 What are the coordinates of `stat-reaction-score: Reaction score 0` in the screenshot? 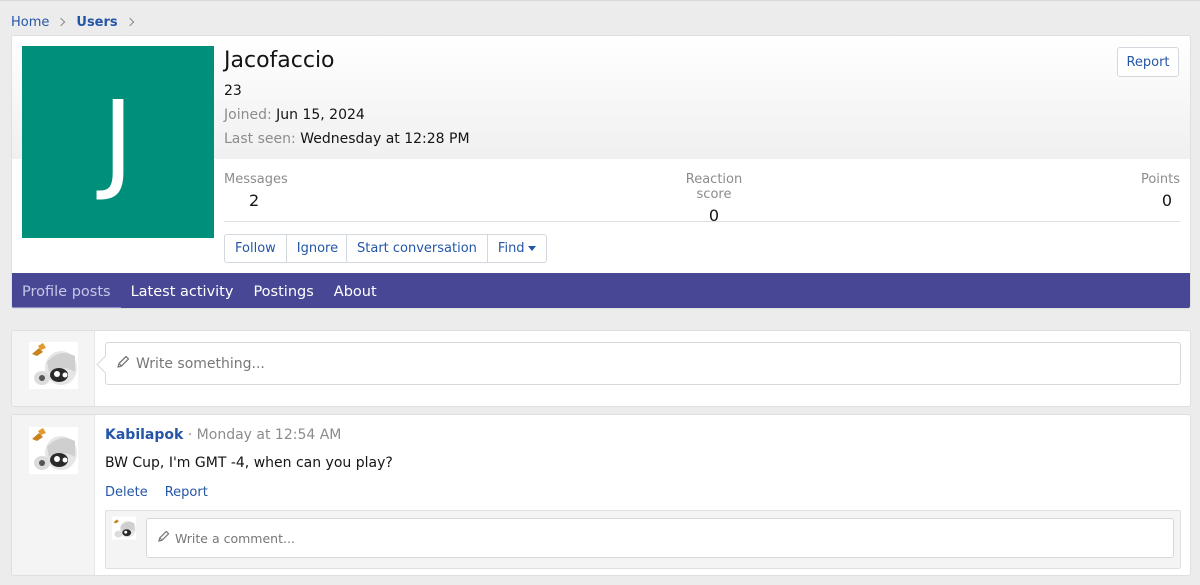 It's located at (714, 198).